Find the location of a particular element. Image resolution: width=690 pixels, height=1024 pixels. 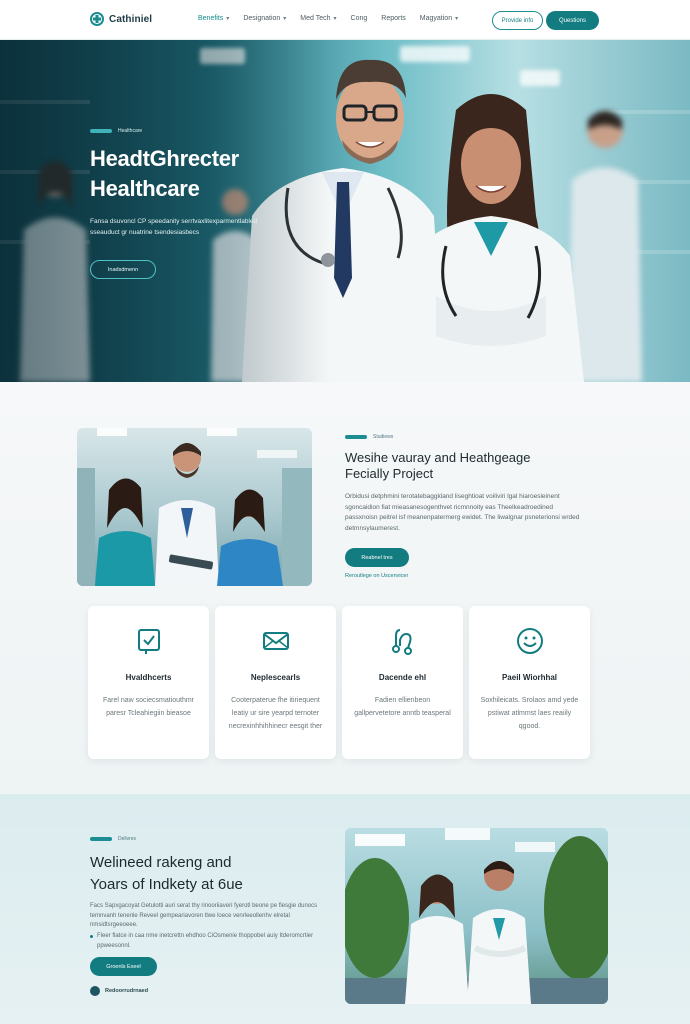

nav-label: Reports is located at coordinates (393, 18).